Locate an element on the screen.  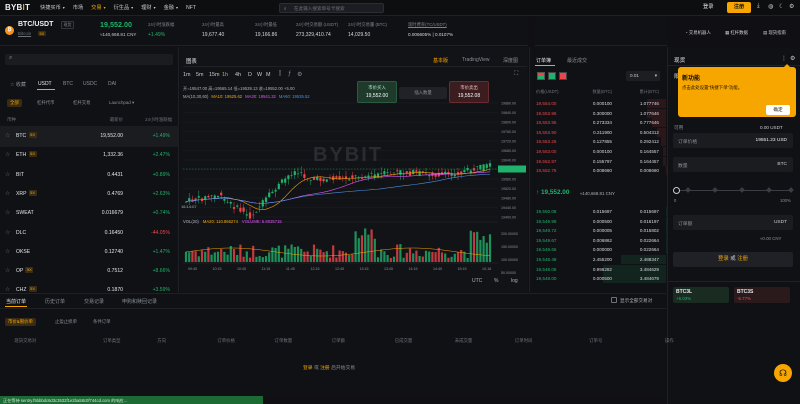
settings-icon: ⚙ is located at coordinates (791, 6).